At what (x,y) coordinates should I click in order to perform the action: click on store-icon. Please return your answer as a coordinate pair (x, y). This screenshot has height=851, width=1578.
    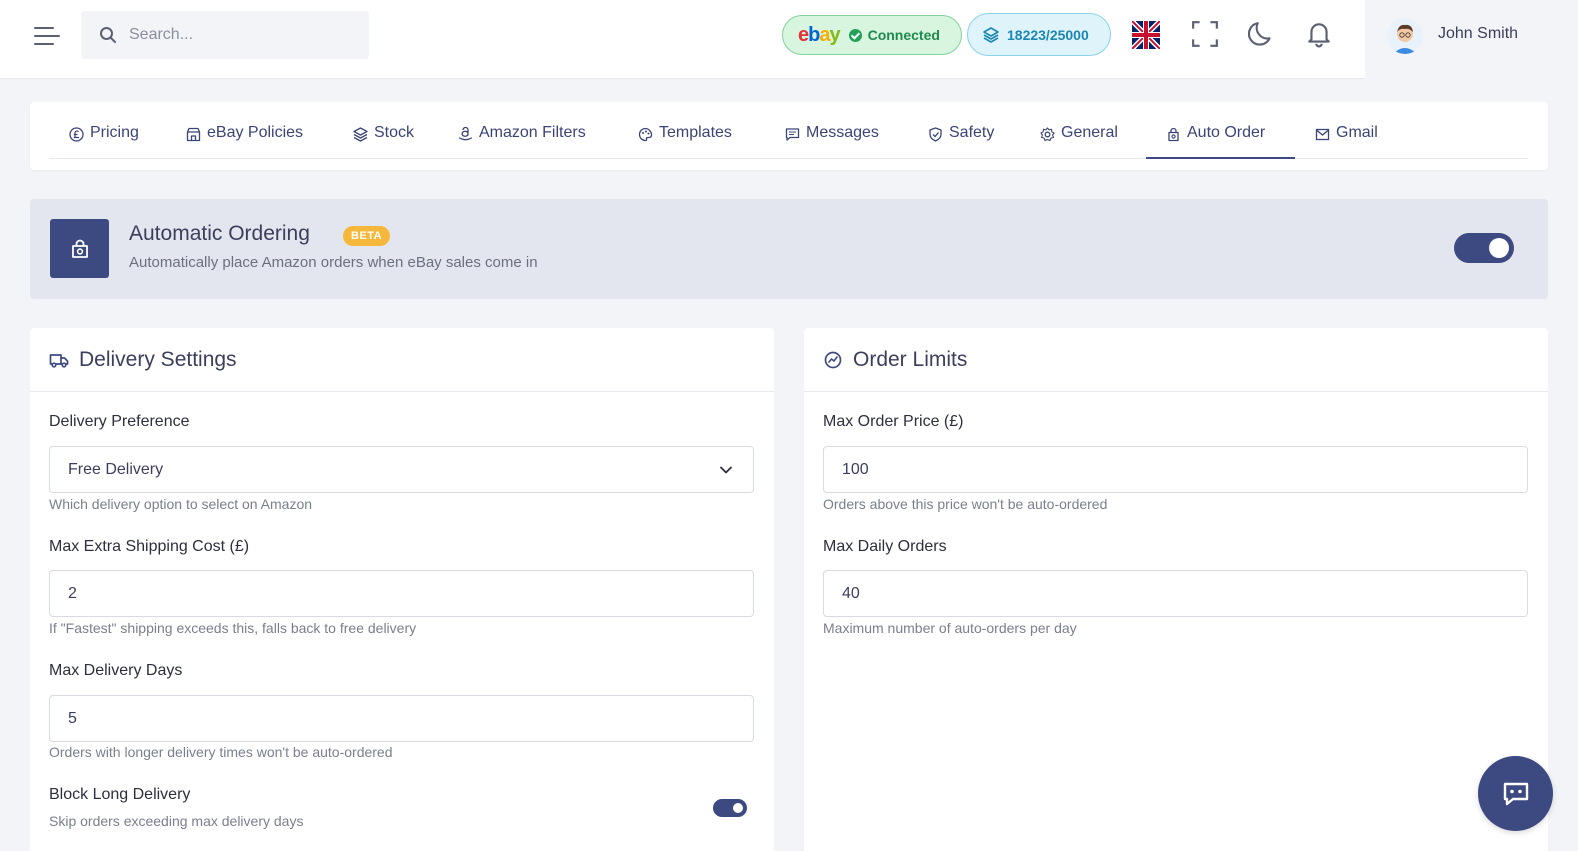
    Looking at the image, I should click on (193, 134).